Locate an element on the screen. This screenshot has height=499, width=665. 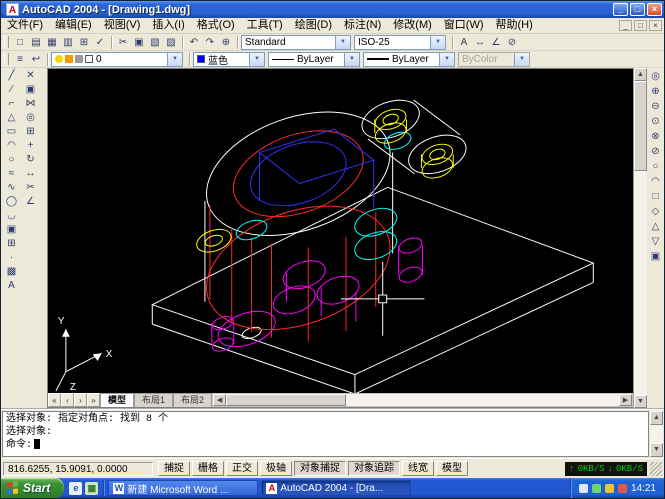
chamfer-button: ∠ is located at coordinates (31, 202).